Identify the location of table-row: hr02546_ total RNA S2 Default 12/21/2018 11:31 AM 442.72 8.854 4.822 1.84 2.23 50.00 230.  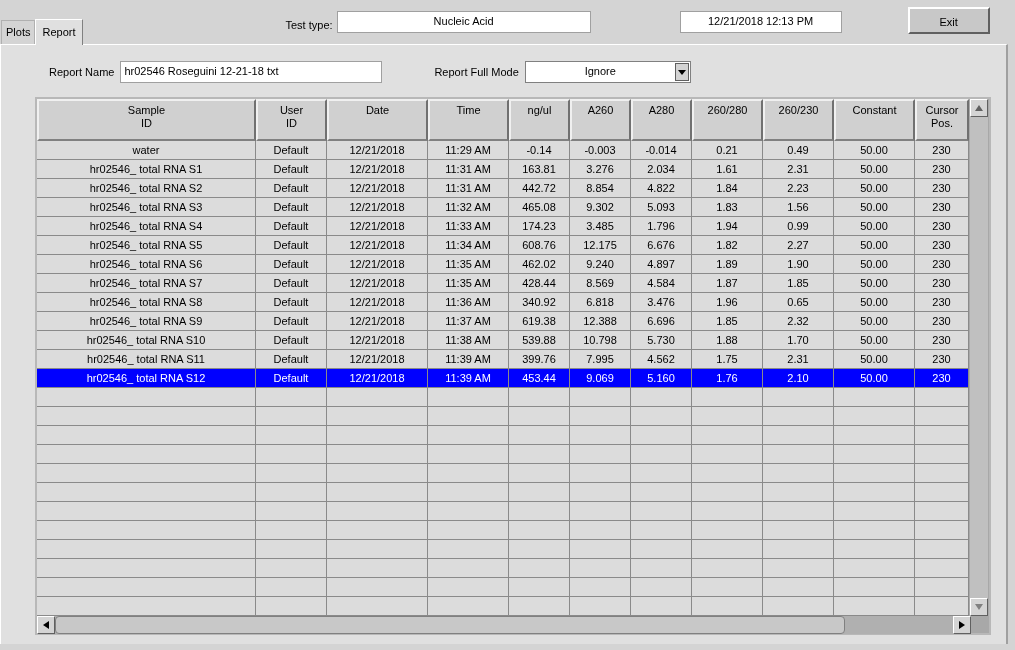
(503, 188).